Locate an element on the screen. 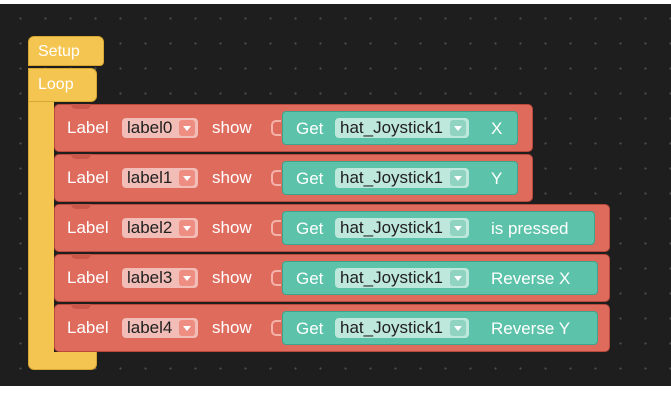 Image resolution: width=671 pixels, height=401 pixels. label-select-value: label3 is located at coordinates (150, 277).